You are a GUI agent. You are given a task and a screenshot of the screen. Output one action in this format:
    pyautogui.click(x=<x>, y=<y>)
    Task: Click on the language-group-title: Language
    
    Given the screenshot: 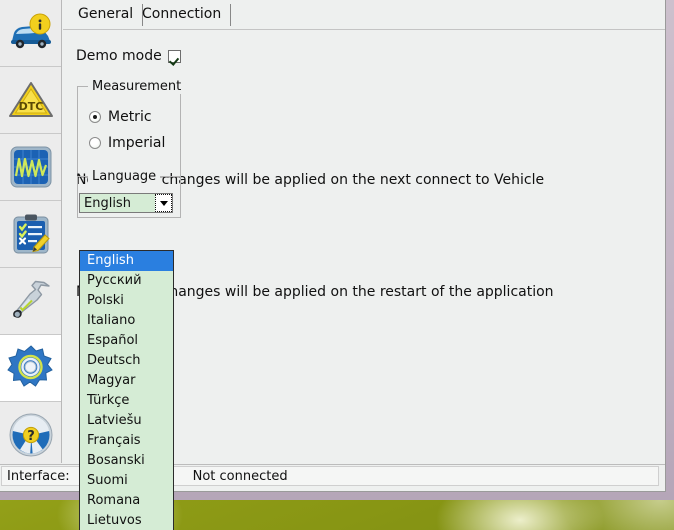 What is the action you would take?
    pyautogui.click(x=124, y=176)
    